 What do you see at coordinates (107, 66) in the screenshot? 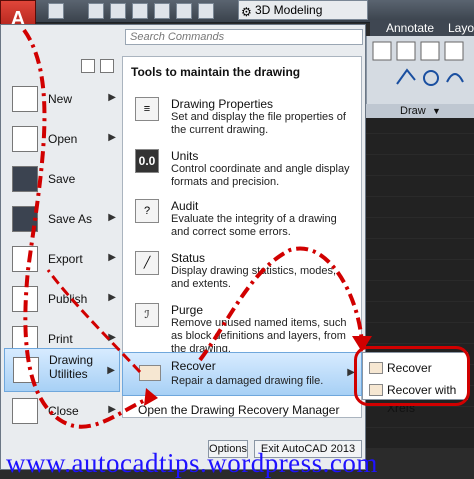
I see `open-documents-icon` at bounding box center [107, 66].